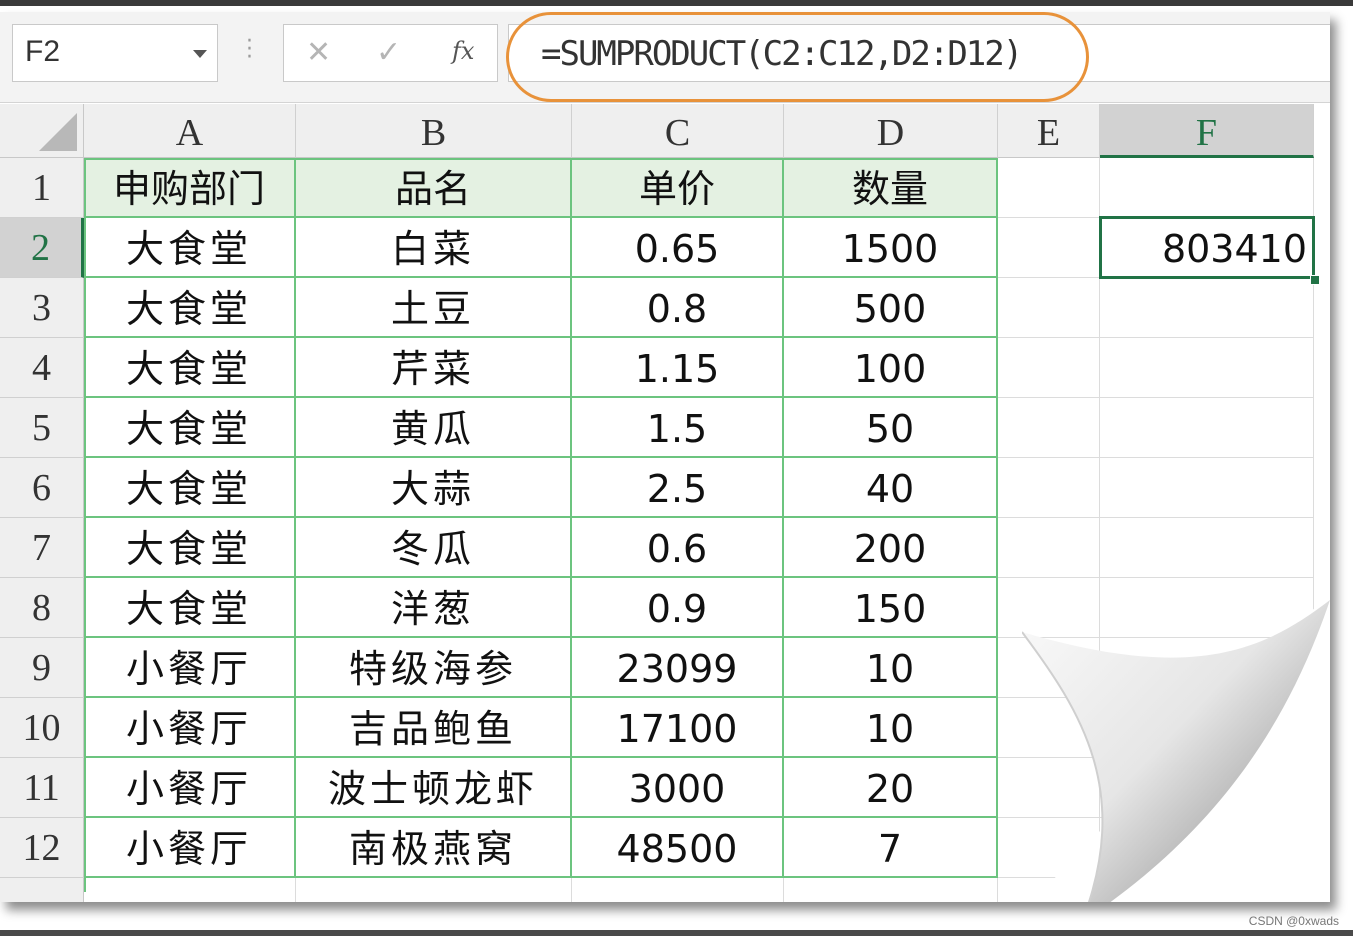 This screenshot has height=936, width=1353. What do you see at coordinates (42, 890) in the screenshot?
I see `row-header-partial` at bounding box center [42, 890].